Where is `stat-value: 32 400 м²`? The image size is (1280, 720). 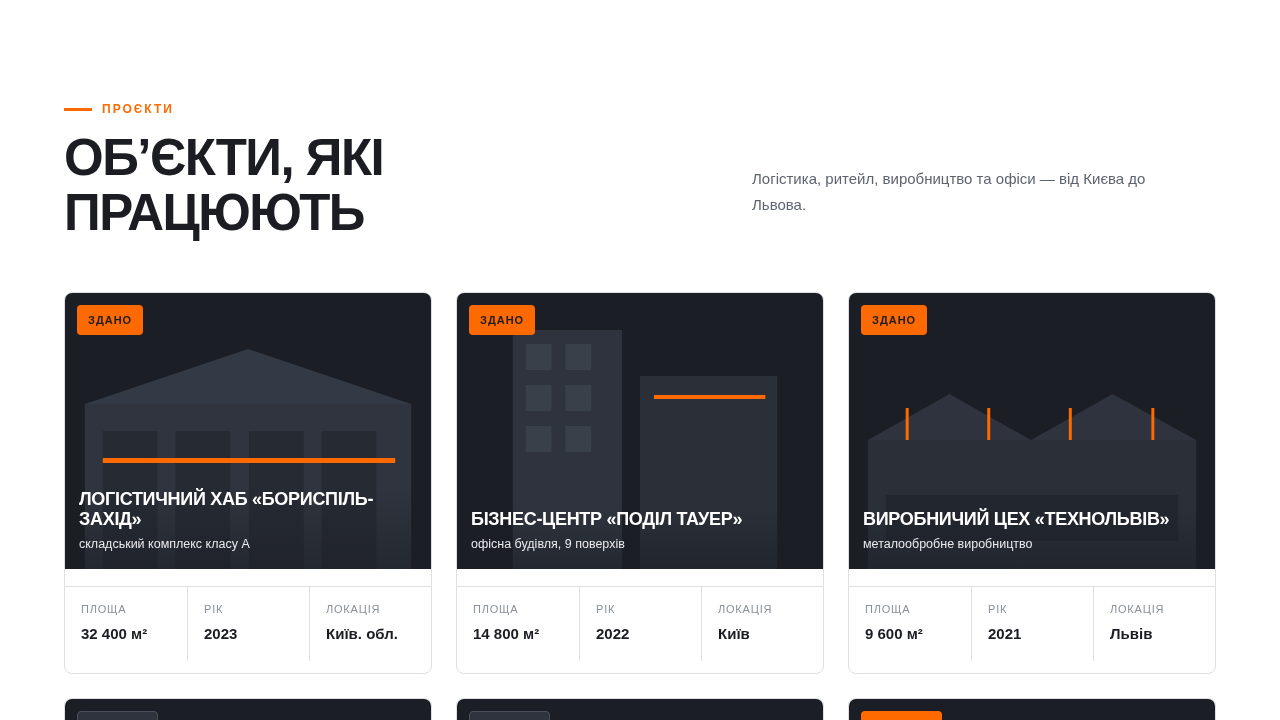
stat-value: 32 400 м² is located at coordinates (115, 633).